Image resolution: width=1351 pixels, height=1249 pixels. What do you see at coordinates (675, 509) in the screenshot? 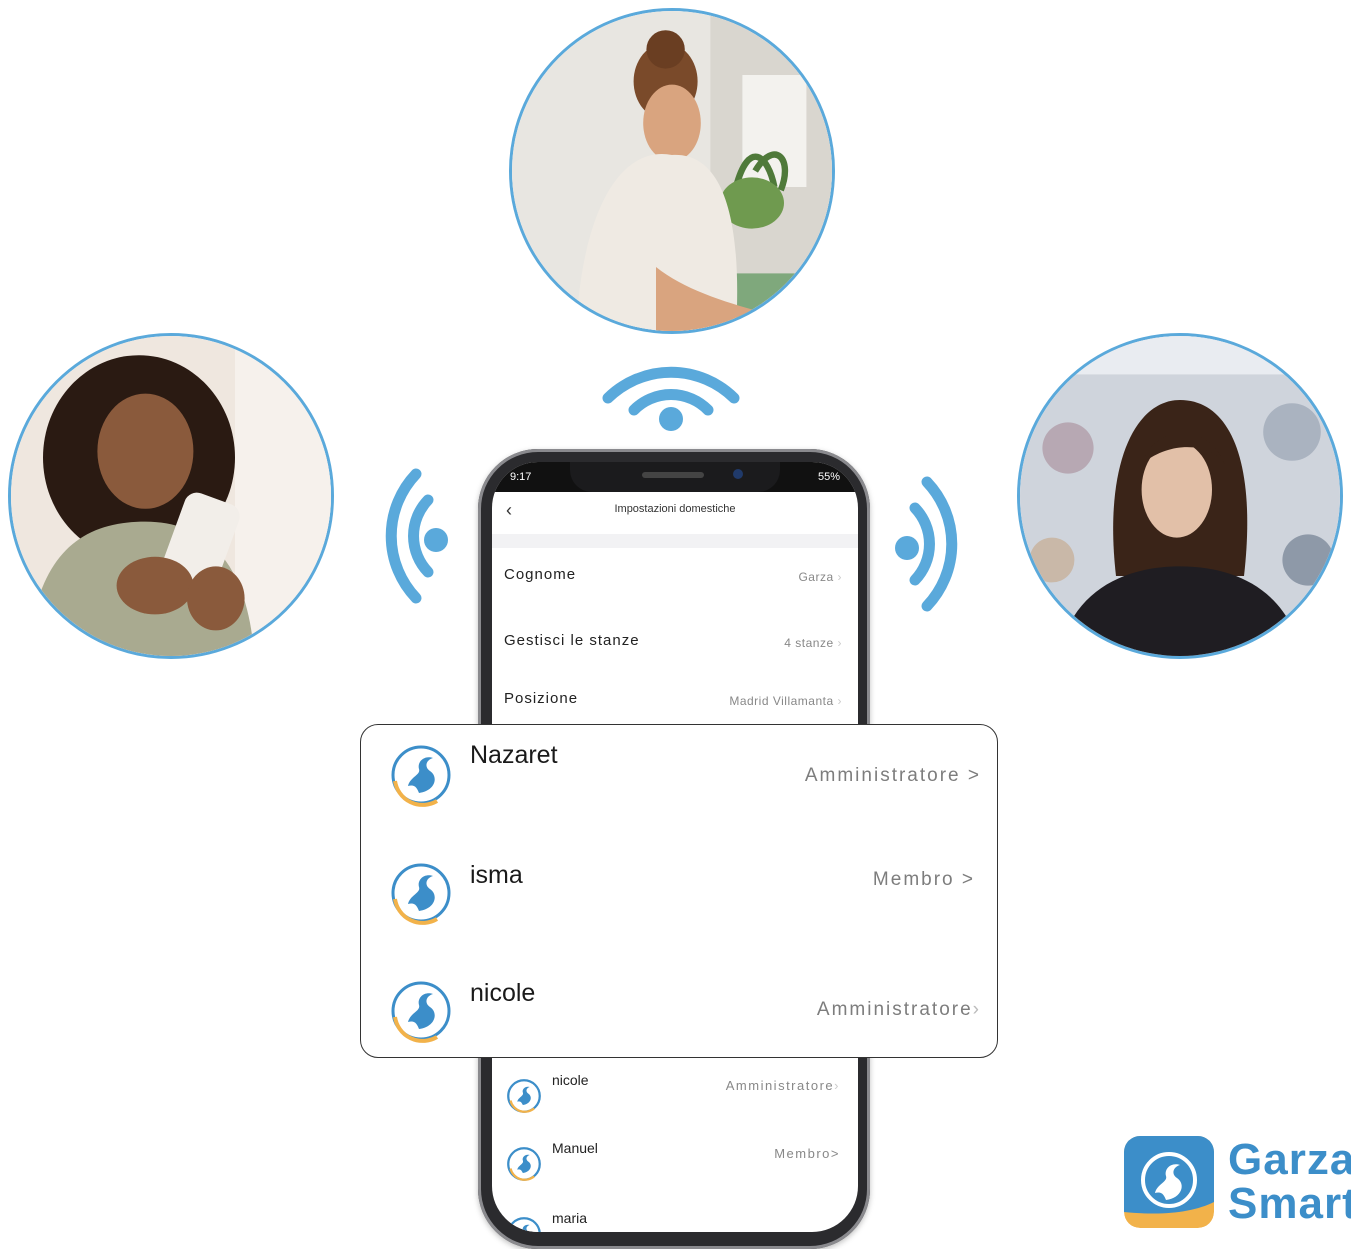
I see `screen-title: Impostazioni domestiche` at bounding box center [675, 509].